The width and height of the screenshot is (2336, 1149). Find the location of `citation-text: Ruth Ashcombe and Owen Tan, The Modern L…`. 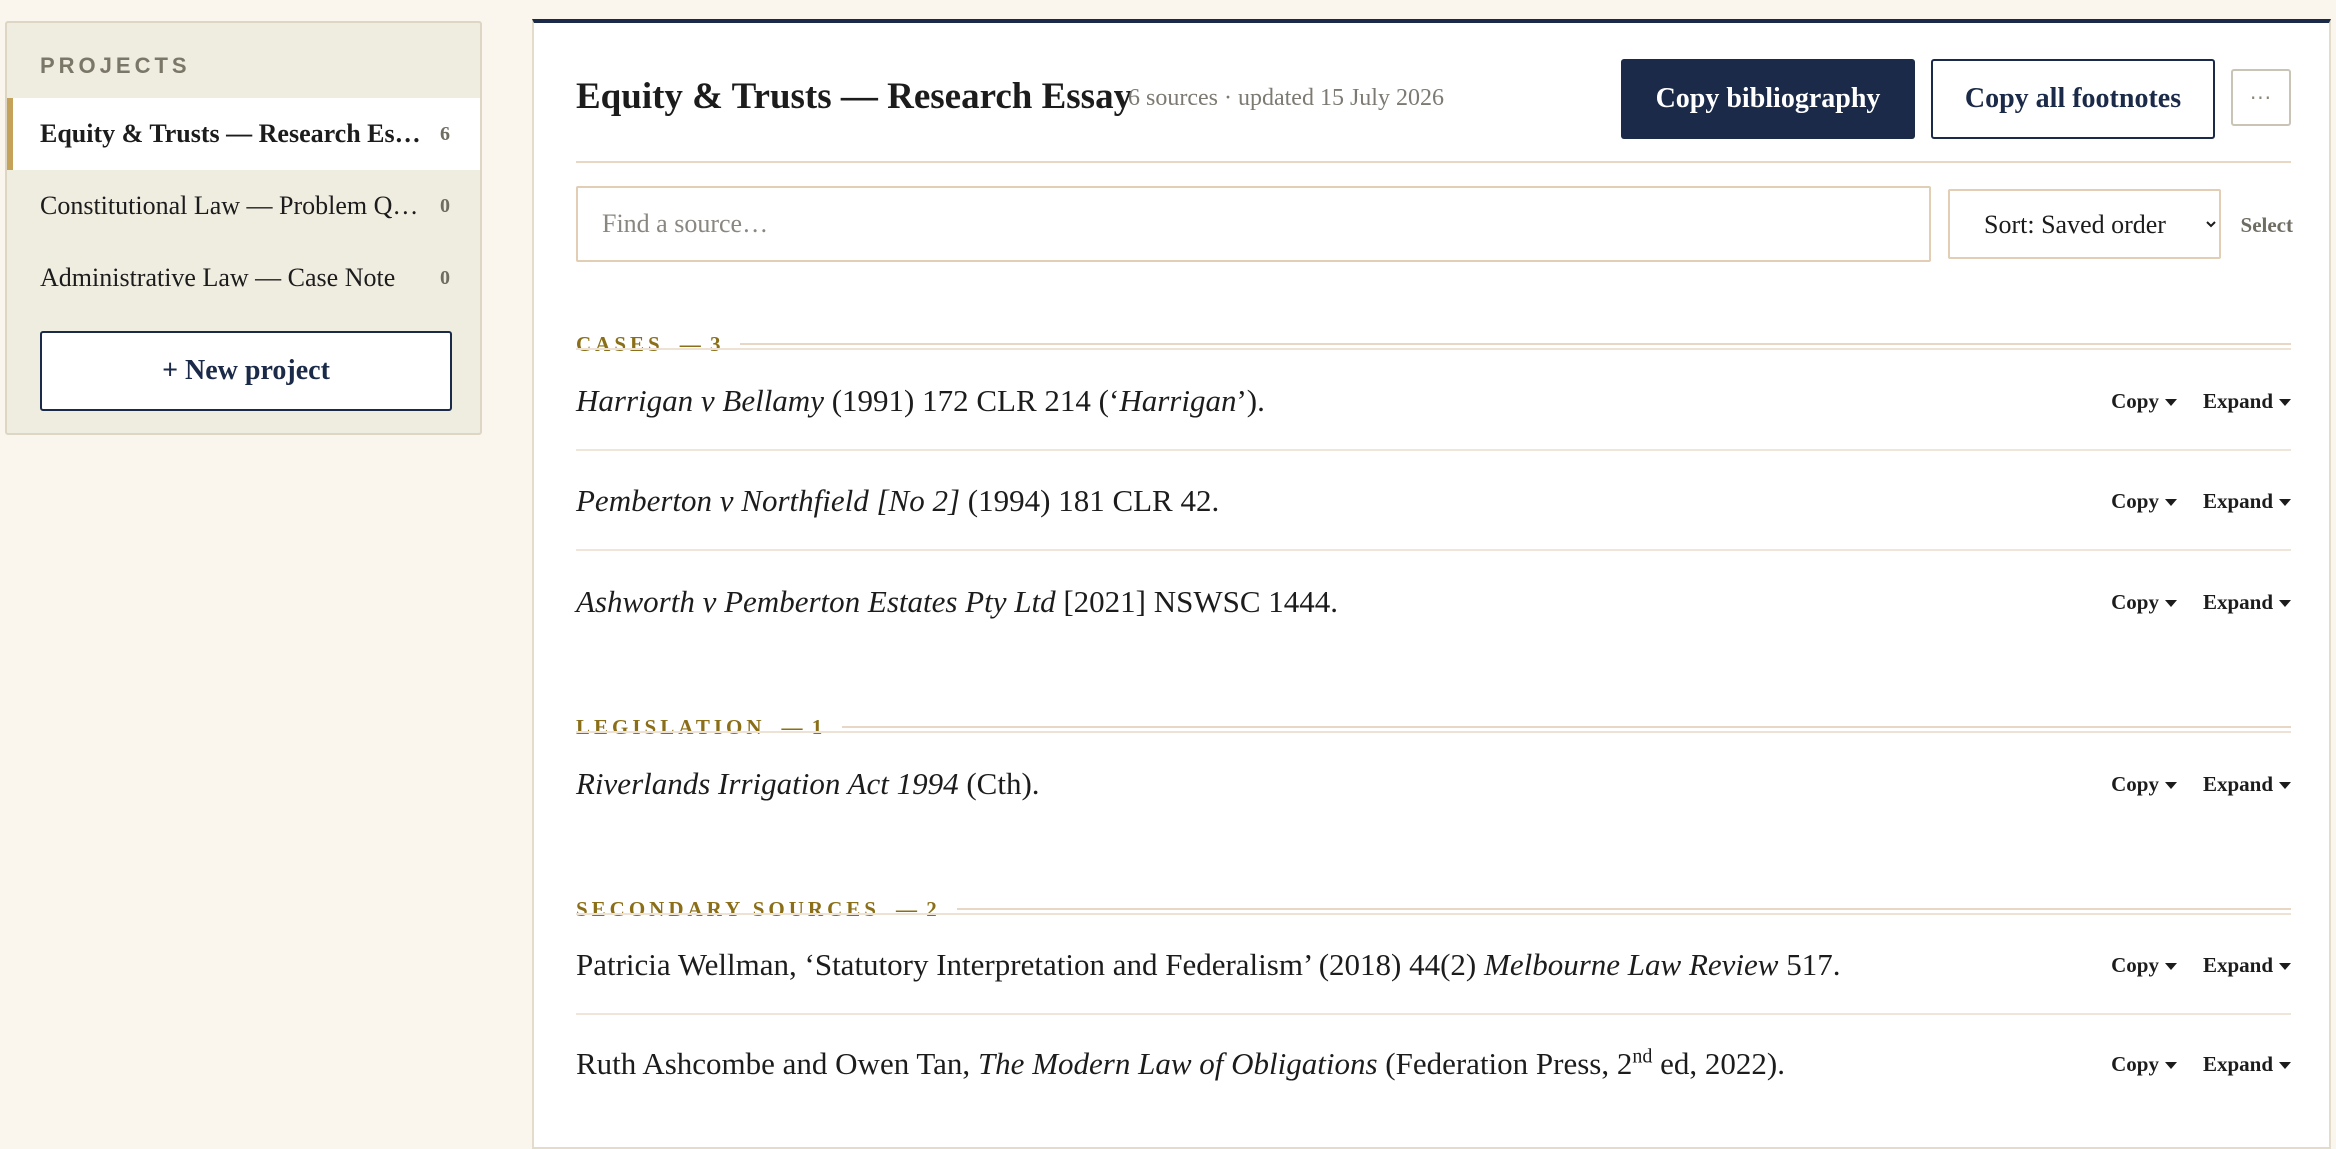

citation-text: Ruth Ashcombe and Owen Tan, The Modern L… is located at coordinates (1180, 1063).